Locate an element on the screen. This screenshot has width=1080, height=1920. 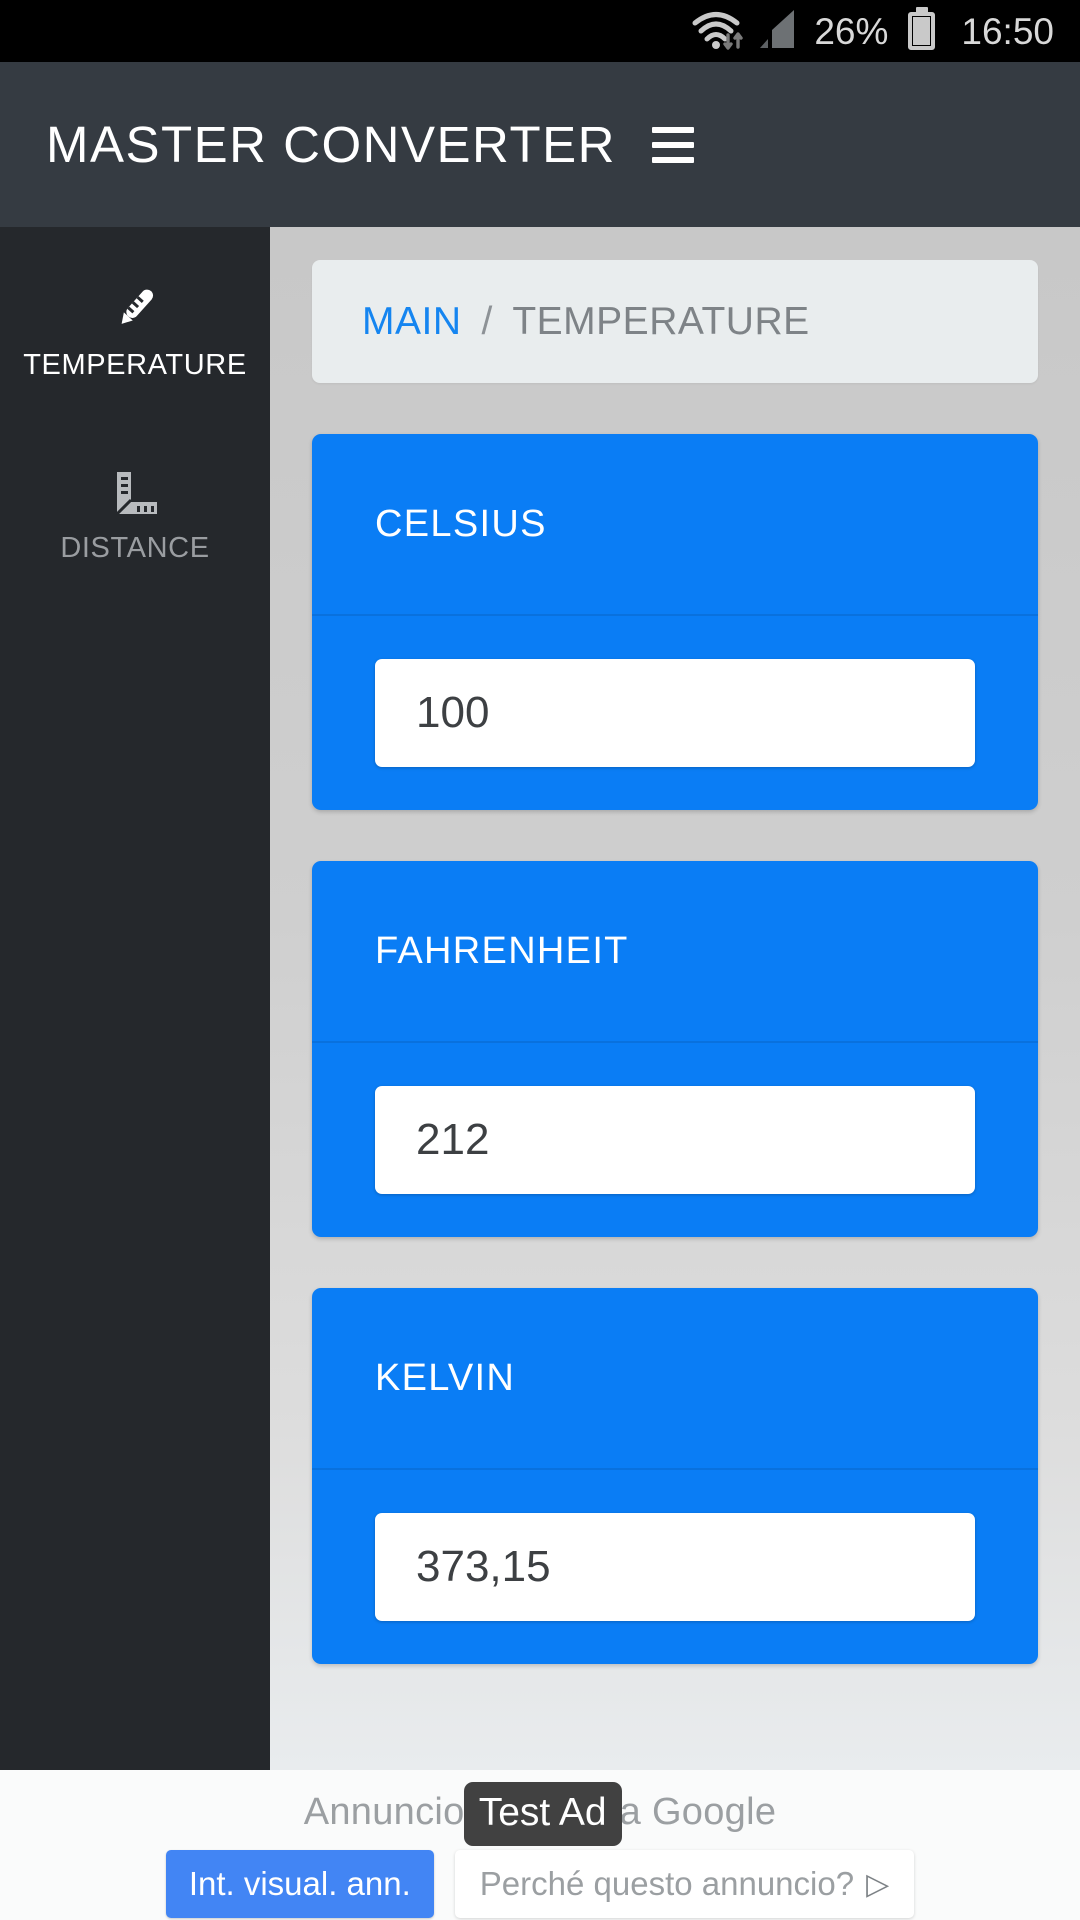
status-bar: 26% 16:50 is located at coordinates (540, 31).